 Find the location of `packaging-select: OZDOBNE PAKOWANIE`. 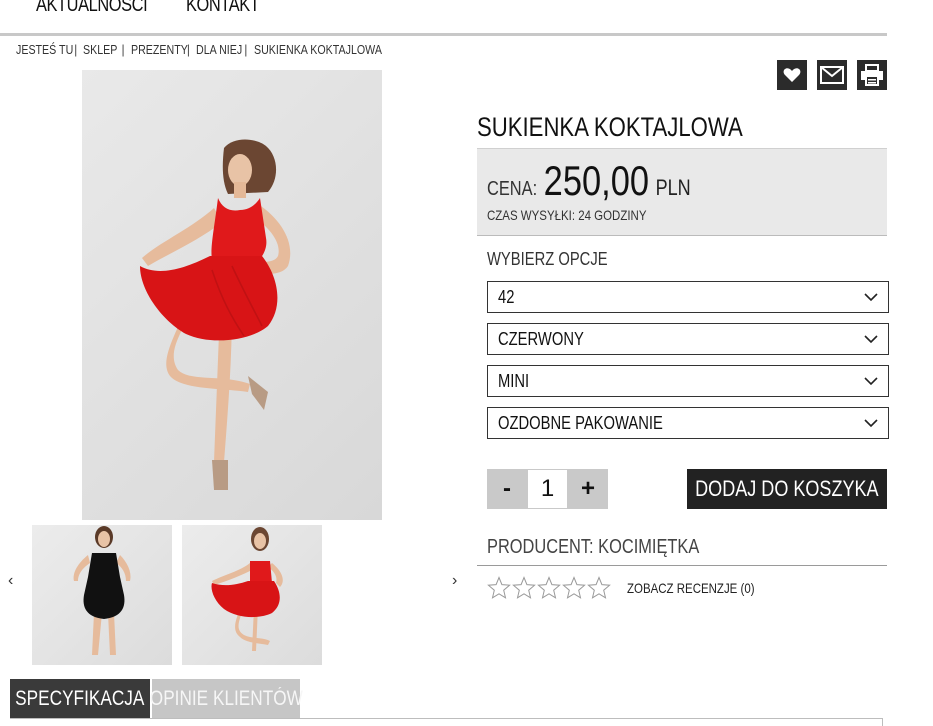

packaging-select: OZDOBNE PAKOWANIE is located at coordinates (688, 423).